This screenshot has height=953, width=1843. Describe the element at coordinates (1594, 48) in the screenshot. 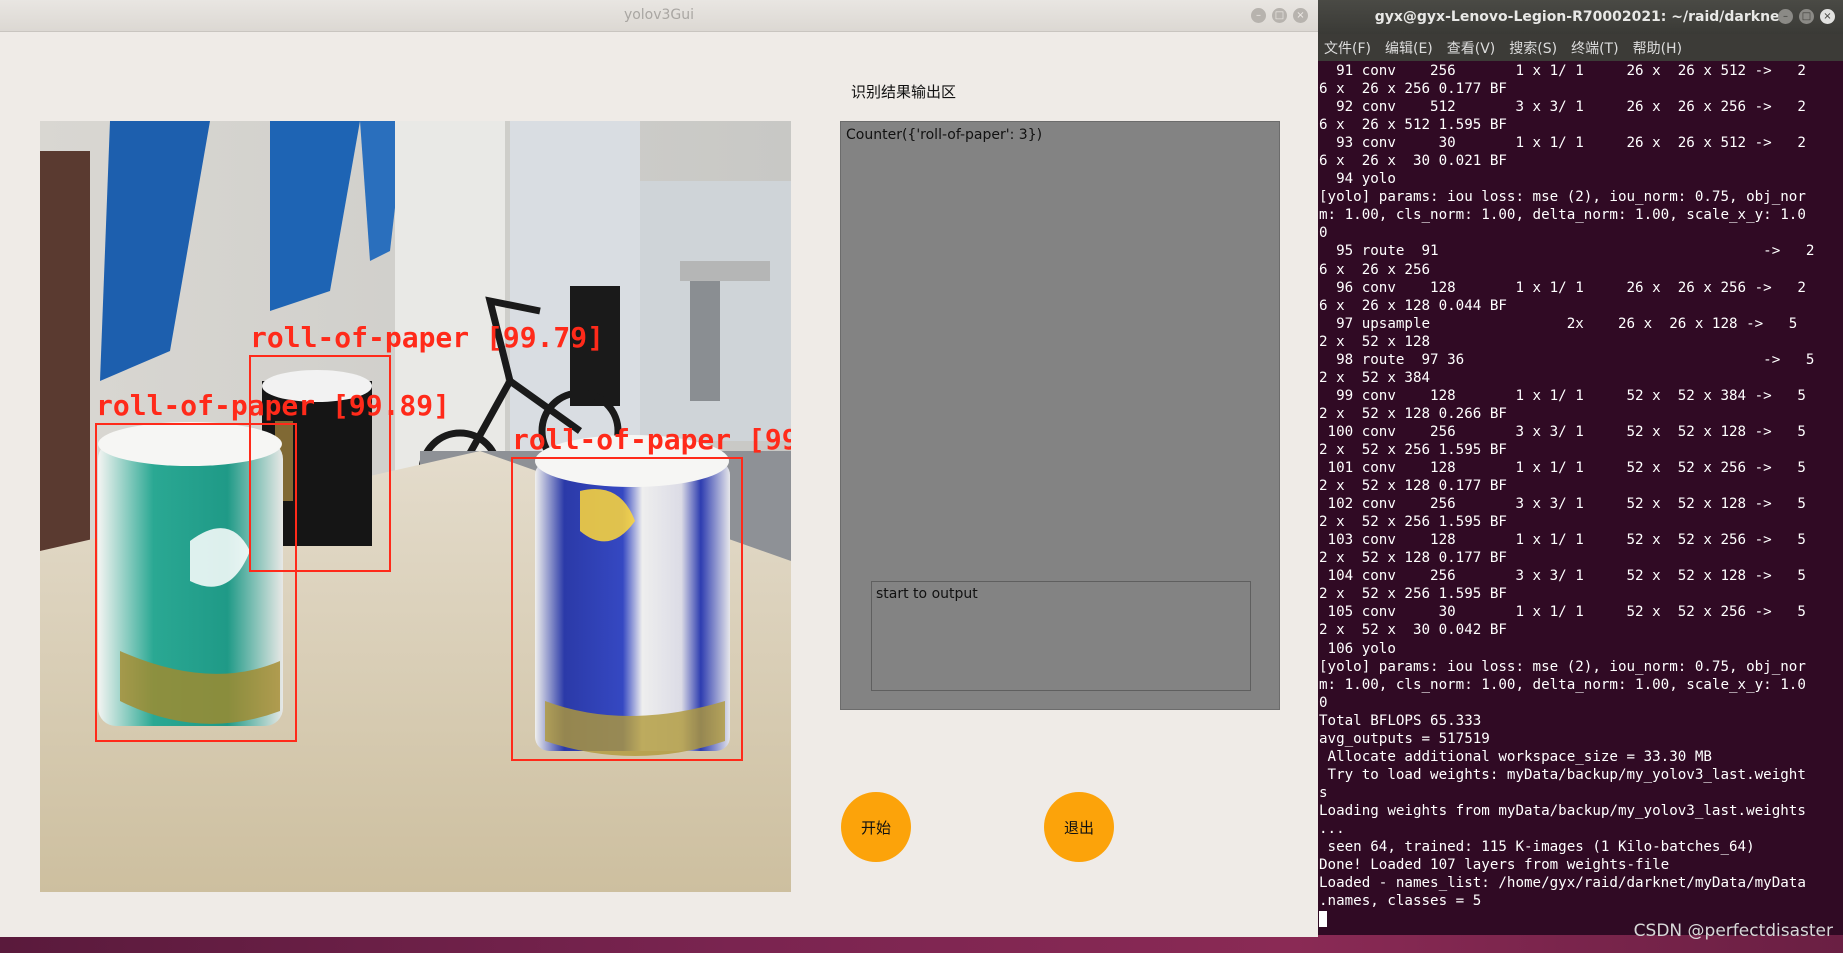

I see `menu-terminal: 终端(T)` at that location.